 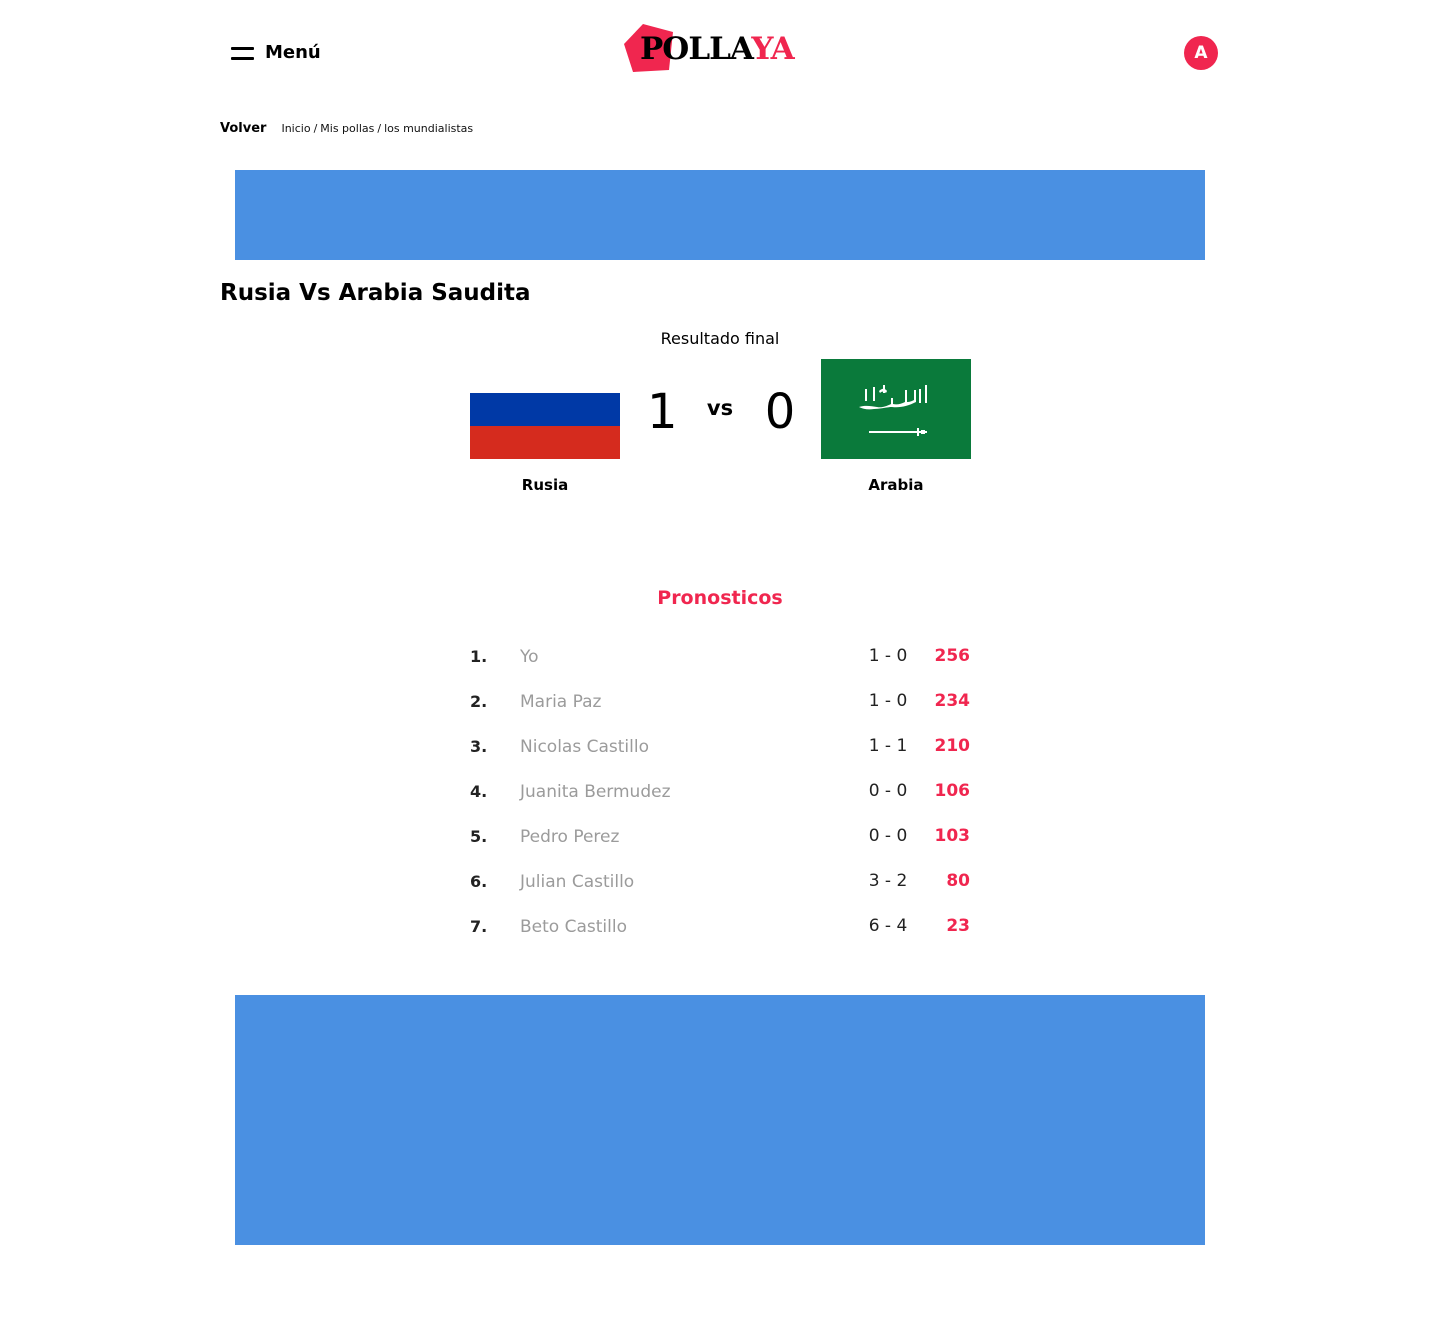 I want to click on prediction-points: 210, so click(x=952, y=746).